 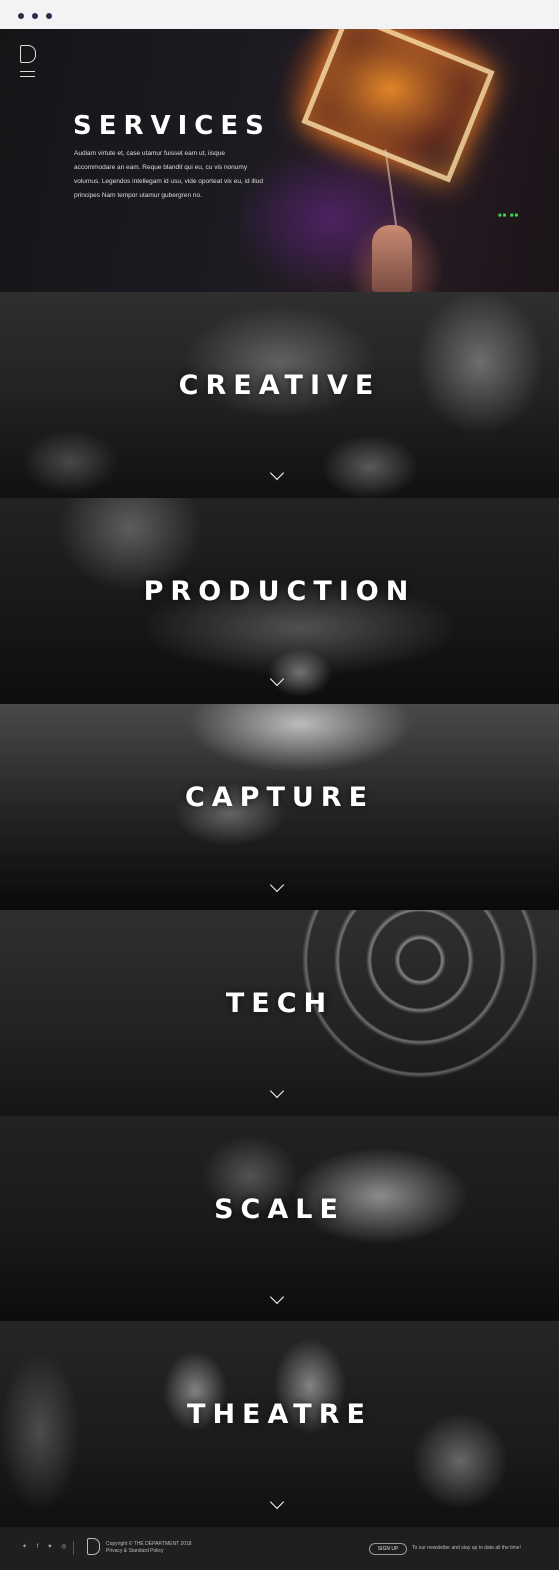 What do you see at coordinates (73, 1548) in the screenshot?
I see `divider` at bounding box center [73, 1548].